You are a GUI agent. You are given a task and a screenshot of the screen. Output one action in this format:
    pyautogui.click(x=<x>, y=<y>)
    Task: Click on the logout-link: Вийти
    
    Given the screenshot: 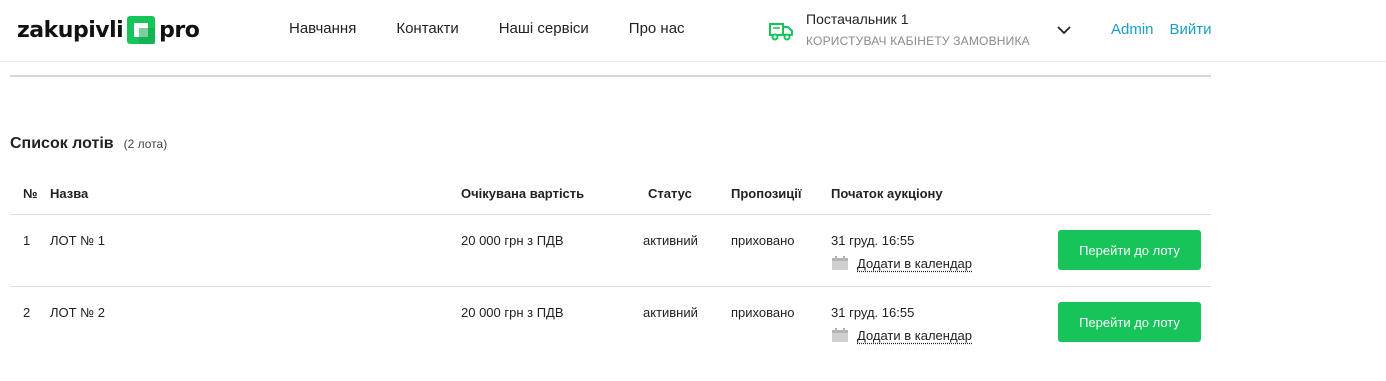 What is the action you would take?
    pyautogui.click(x=1191, y=29)
    